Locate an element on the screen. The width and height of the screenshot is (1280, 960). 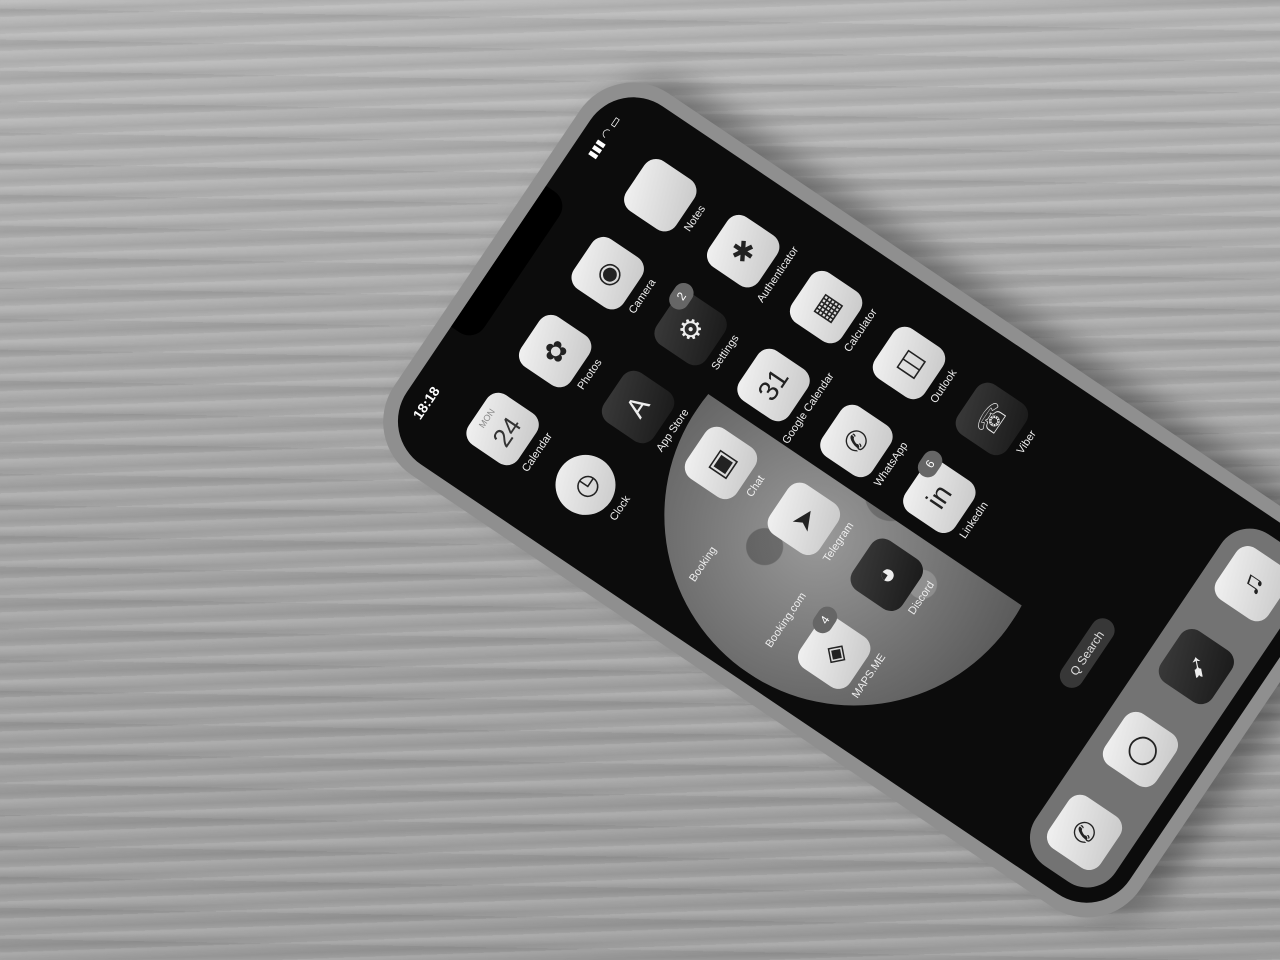
viber-glyph: ☏ is located at coordinates (992, 419).